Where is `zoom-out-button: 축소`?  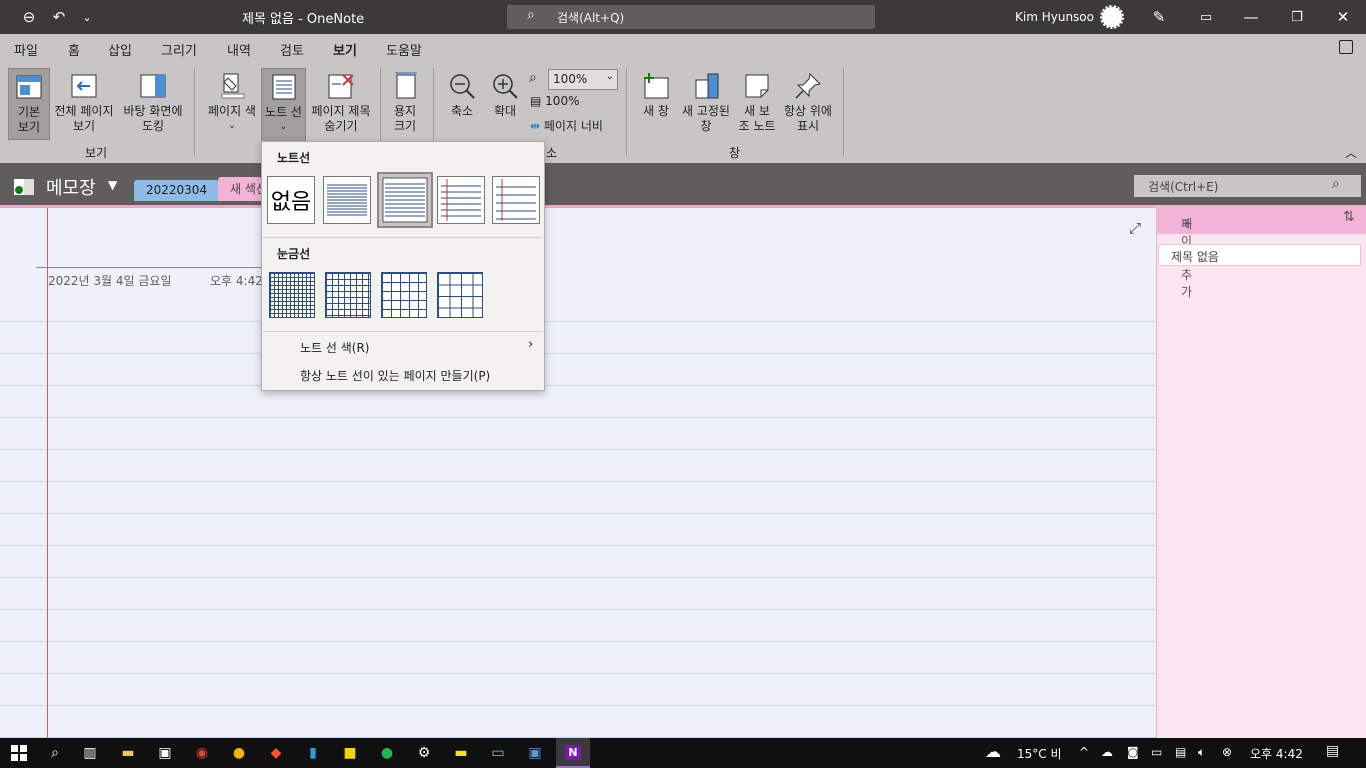 zoom-out-button: 축소 is located at coordinates (462, 95).